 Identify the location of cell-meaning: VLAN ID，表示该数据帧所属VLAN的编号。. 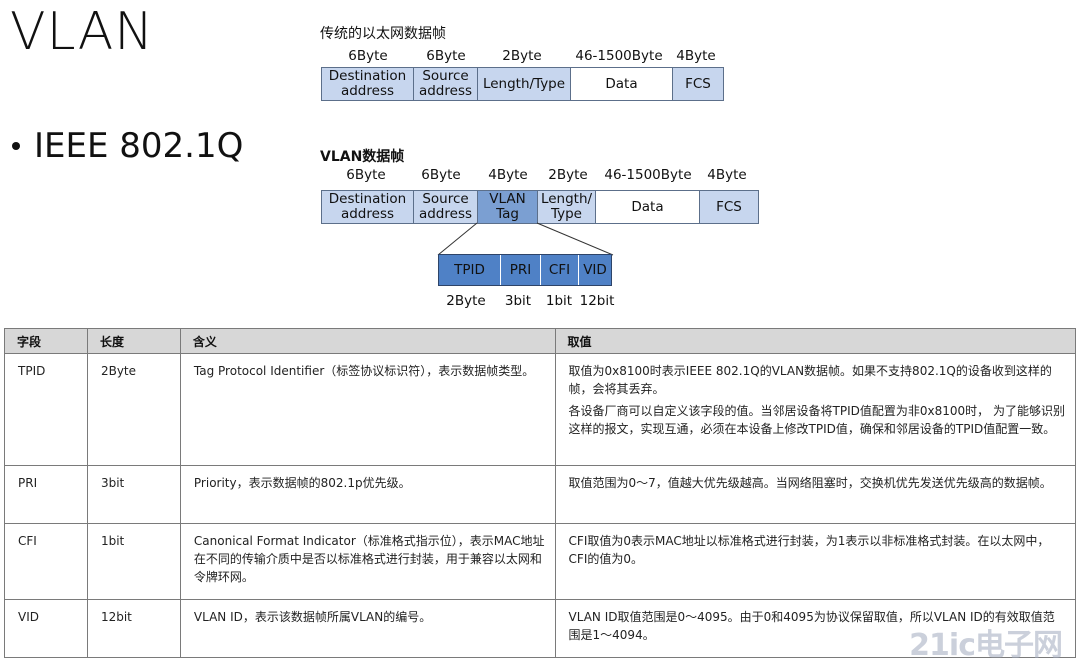
(367, 628).